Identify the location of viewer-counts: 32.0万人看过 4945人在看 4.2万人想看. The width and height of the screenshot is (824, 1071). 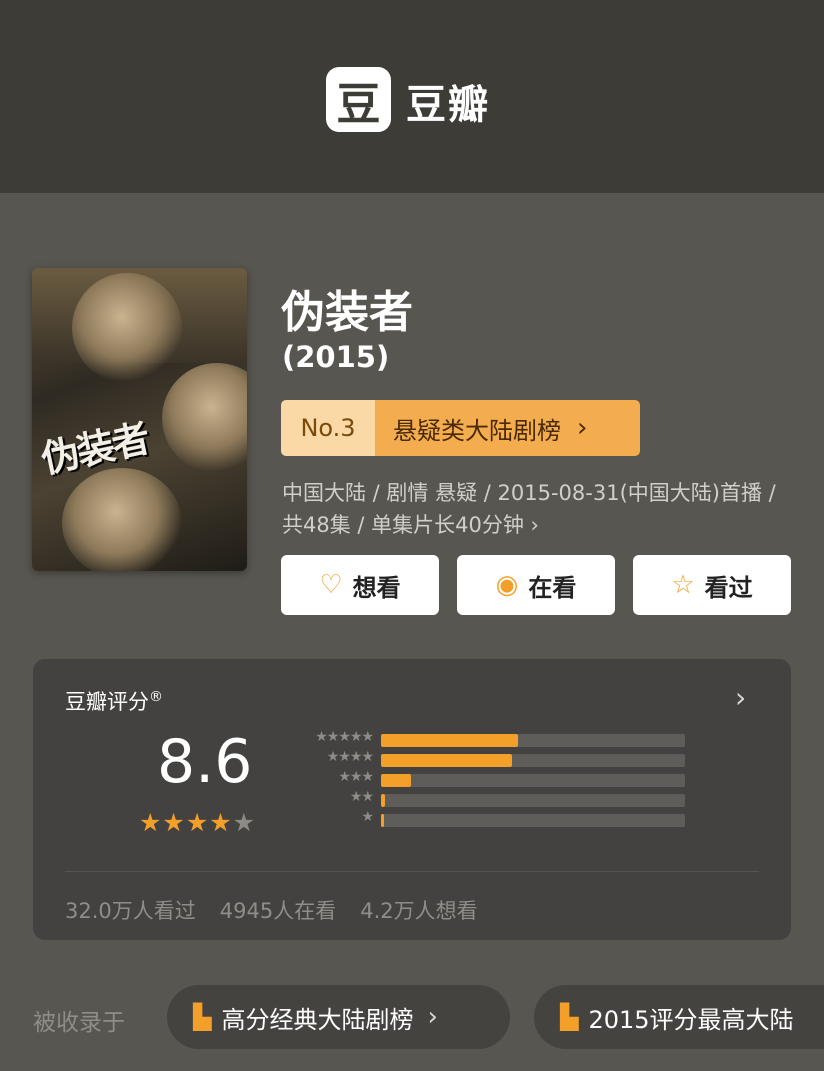
(271, 910).